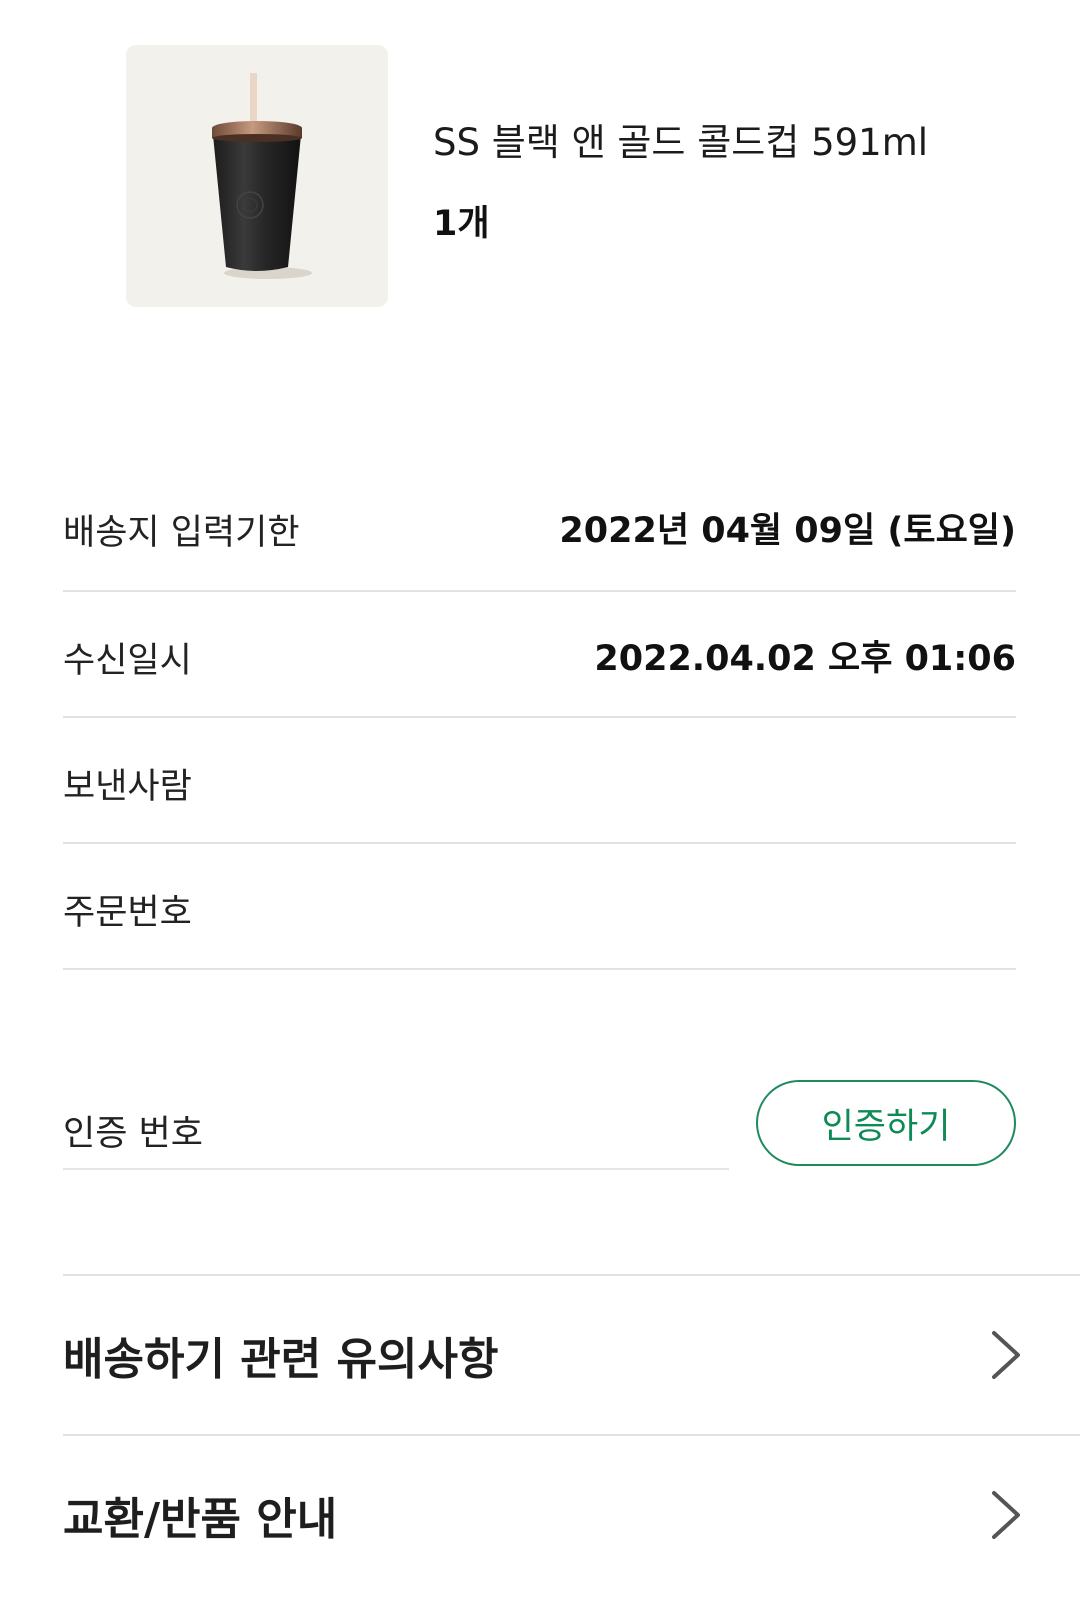 The width and height of the screenshot is (1080, 1607). I want to click on notice-label: 배송하기 관련 유의사항, so click(281, 1359).